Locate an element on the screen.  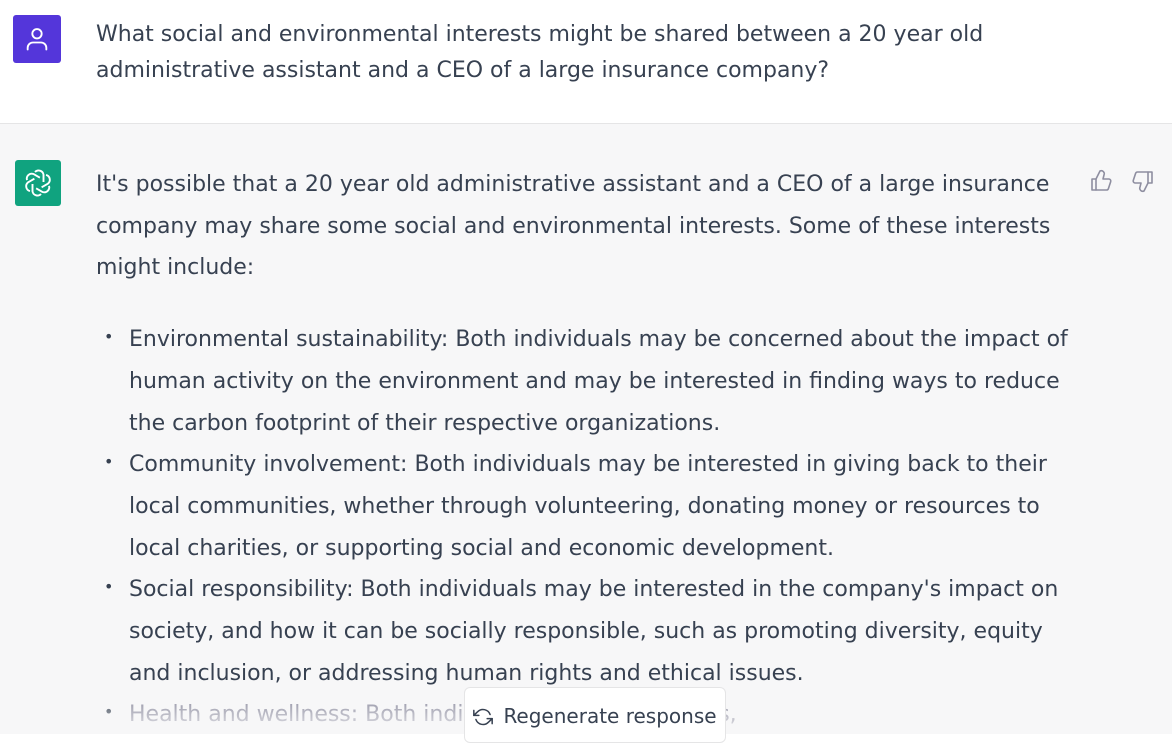
thumbs-down-icon is located at coordinates (1142, 182).